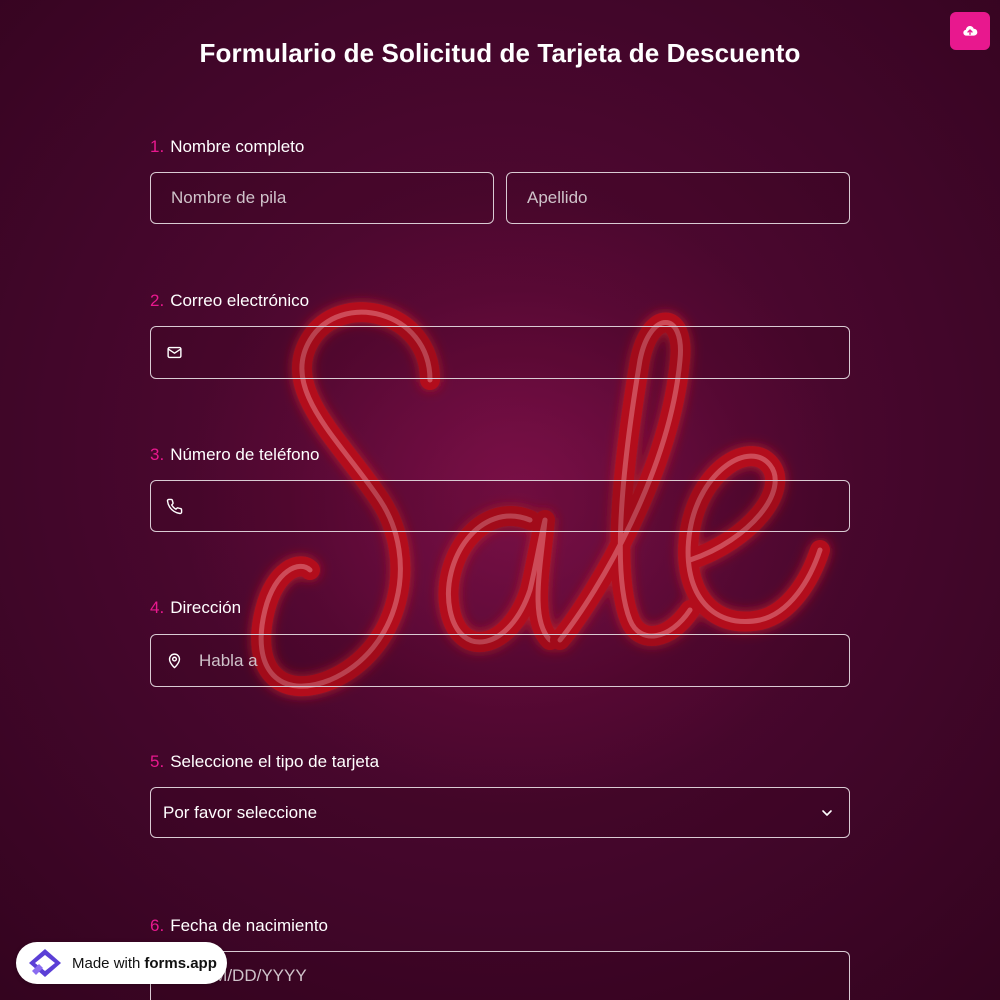 This screenshot has height=1000, width=1000. What do you see at coordinates (174, 506) in the screenshot?
I see `phone-icon` at bounding box center [174, 506].